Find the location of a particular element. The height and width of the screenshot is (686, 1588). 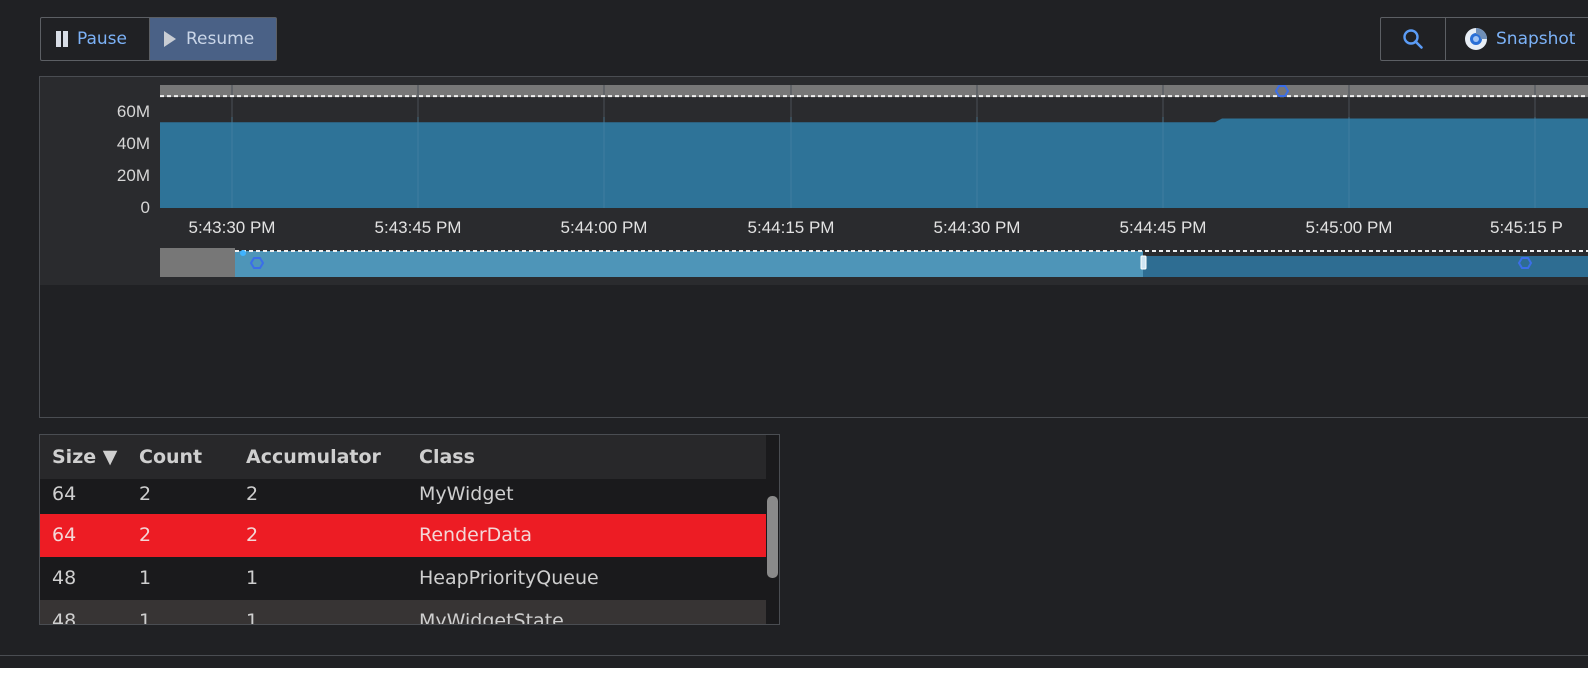

range-start-handle is located at coordinates (243, 253).